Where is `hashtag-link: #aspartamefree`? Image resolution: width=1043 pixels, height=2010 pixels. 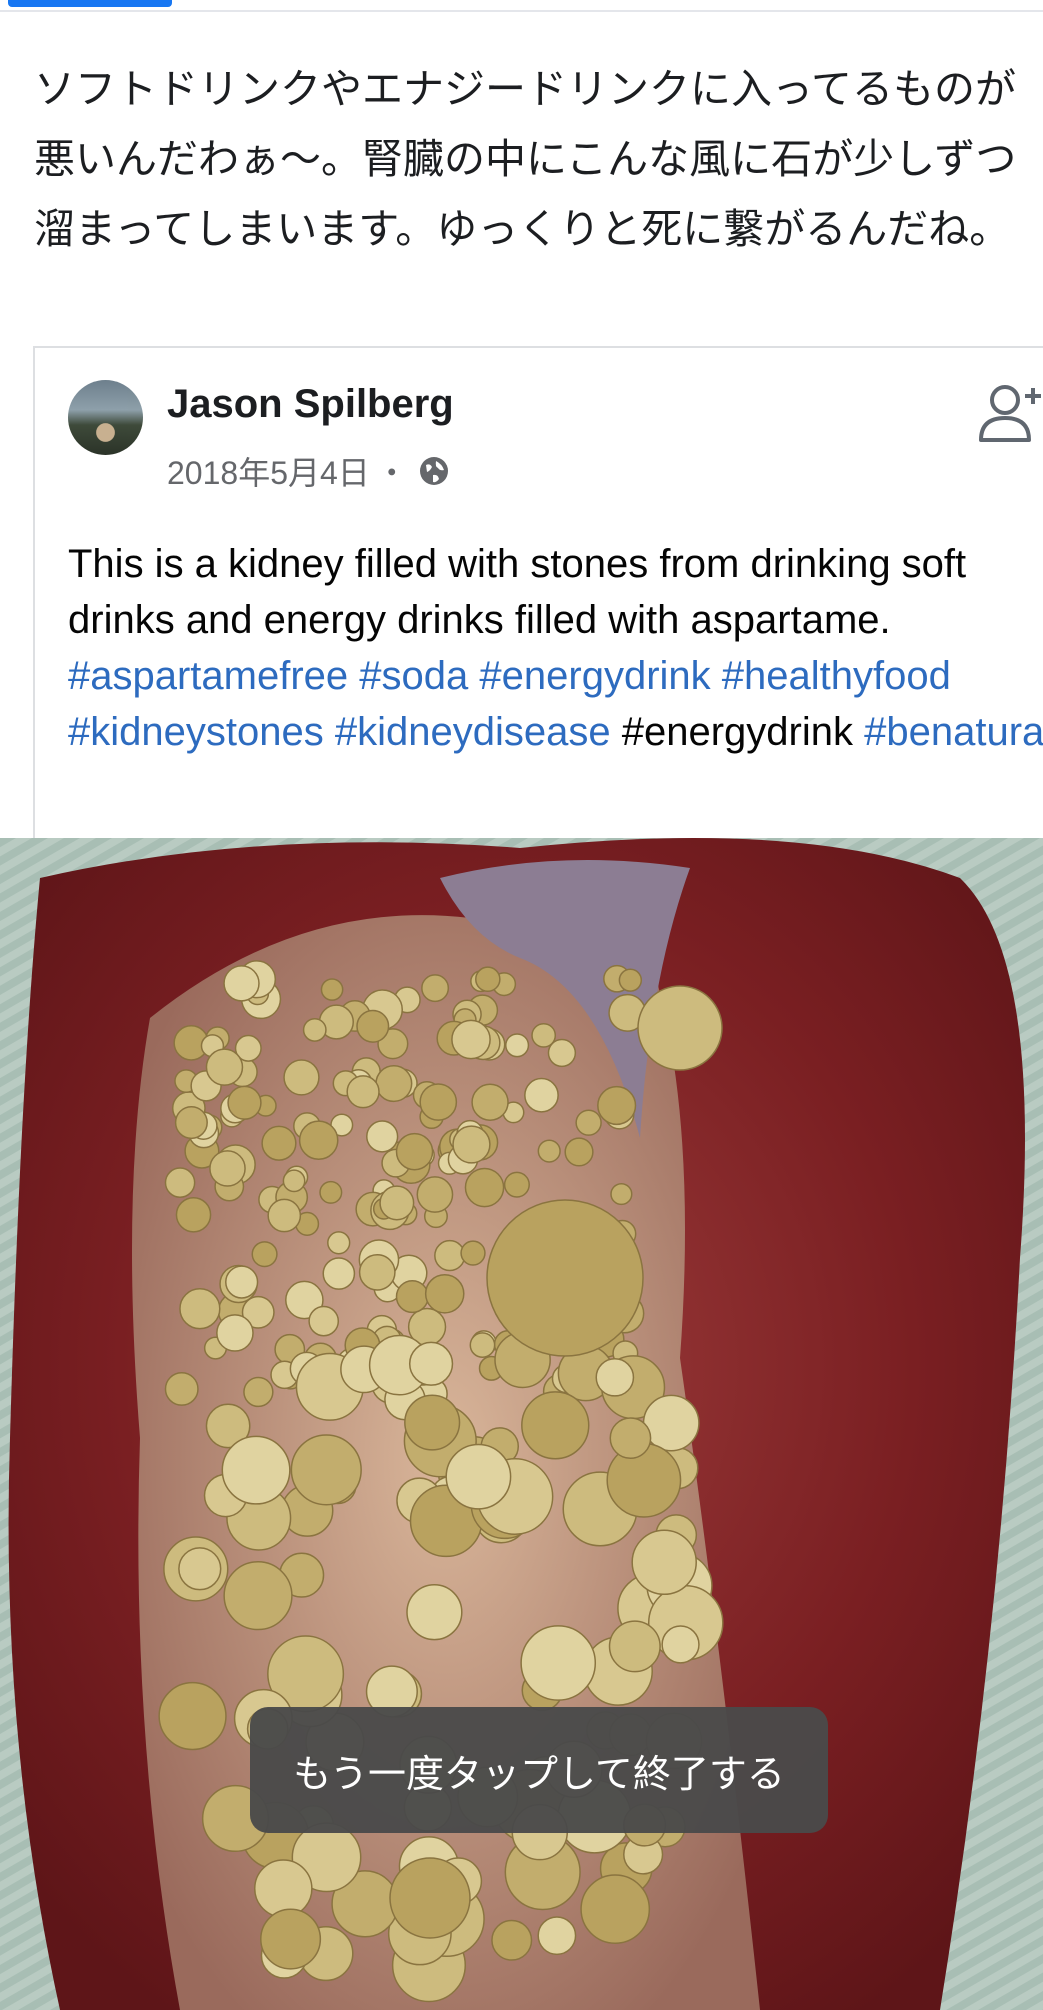 hashtag-link: #aspartamefree is located at coordinates (208, 676).